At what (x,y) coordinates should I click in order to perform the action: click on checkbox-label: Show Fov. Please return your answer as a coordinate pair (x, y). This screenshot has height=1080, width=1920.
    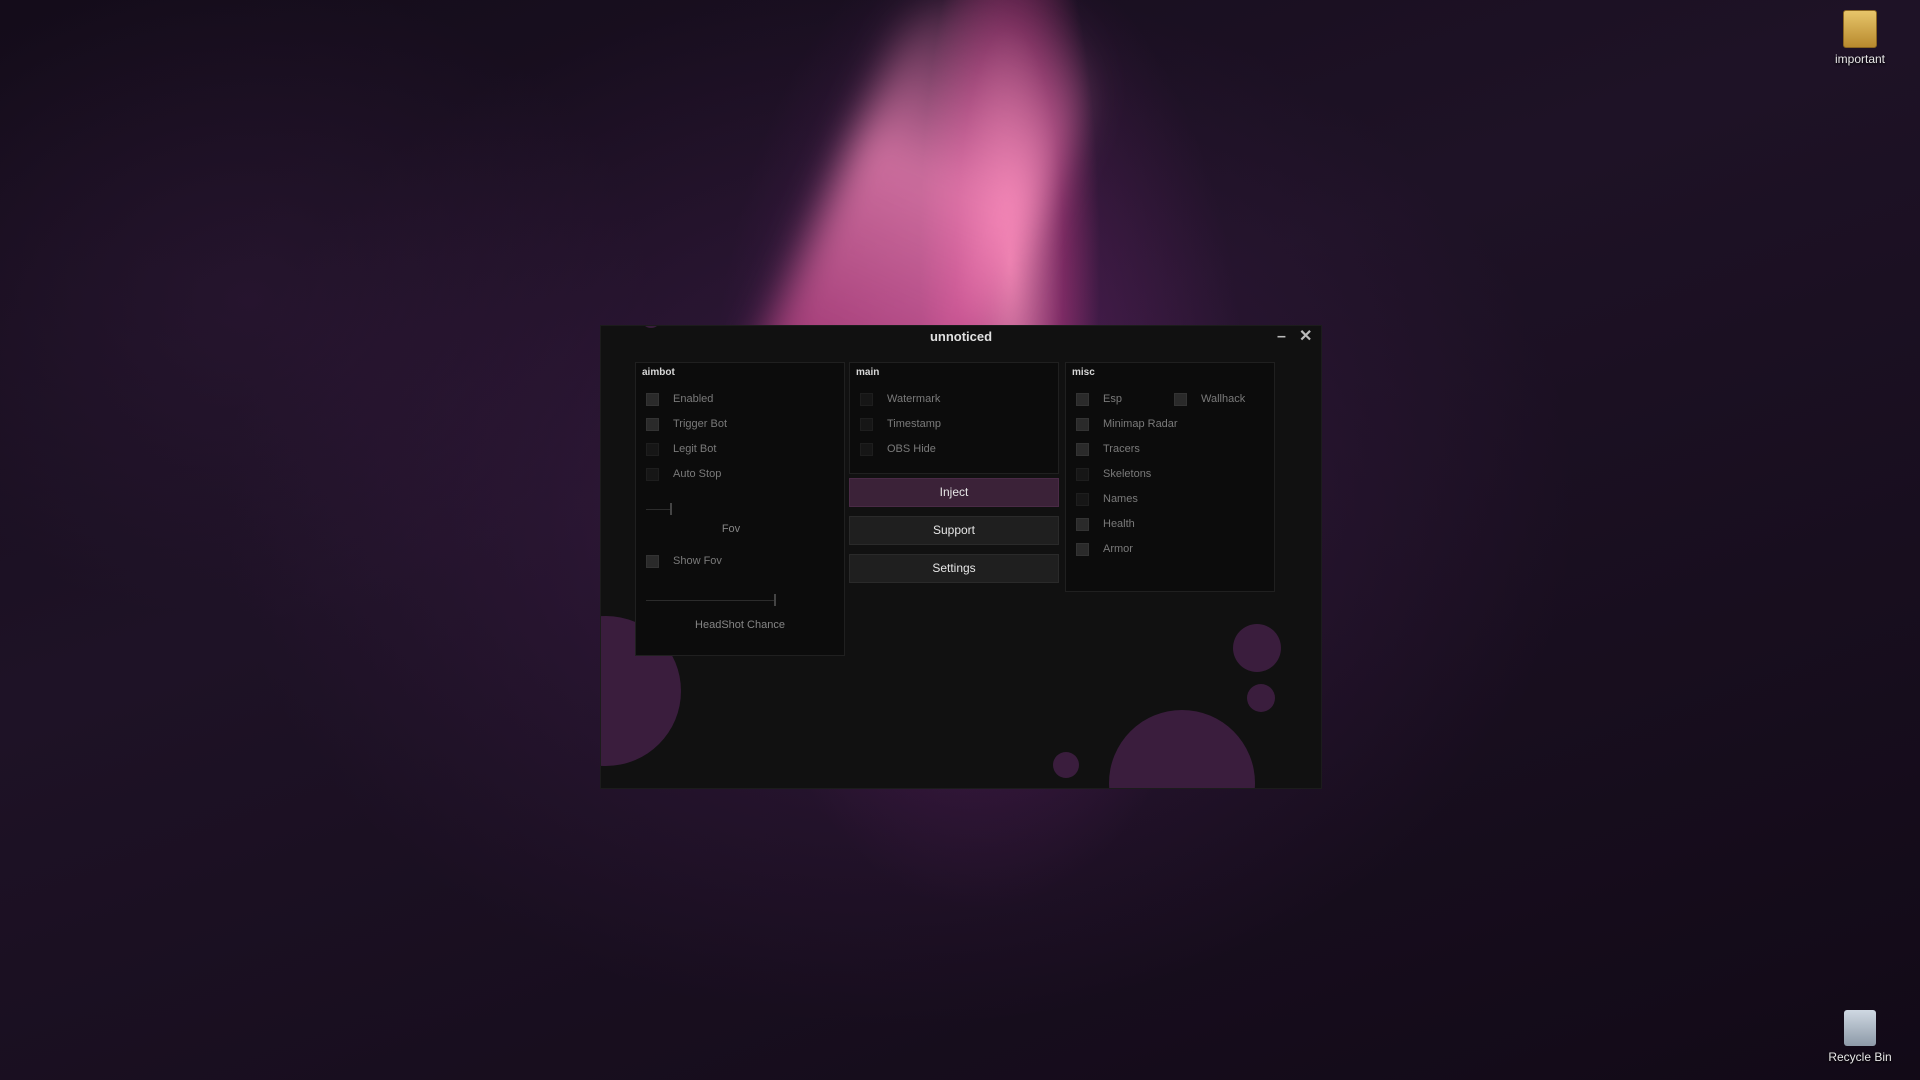
    Looking at the image, I should click on (697, 561).